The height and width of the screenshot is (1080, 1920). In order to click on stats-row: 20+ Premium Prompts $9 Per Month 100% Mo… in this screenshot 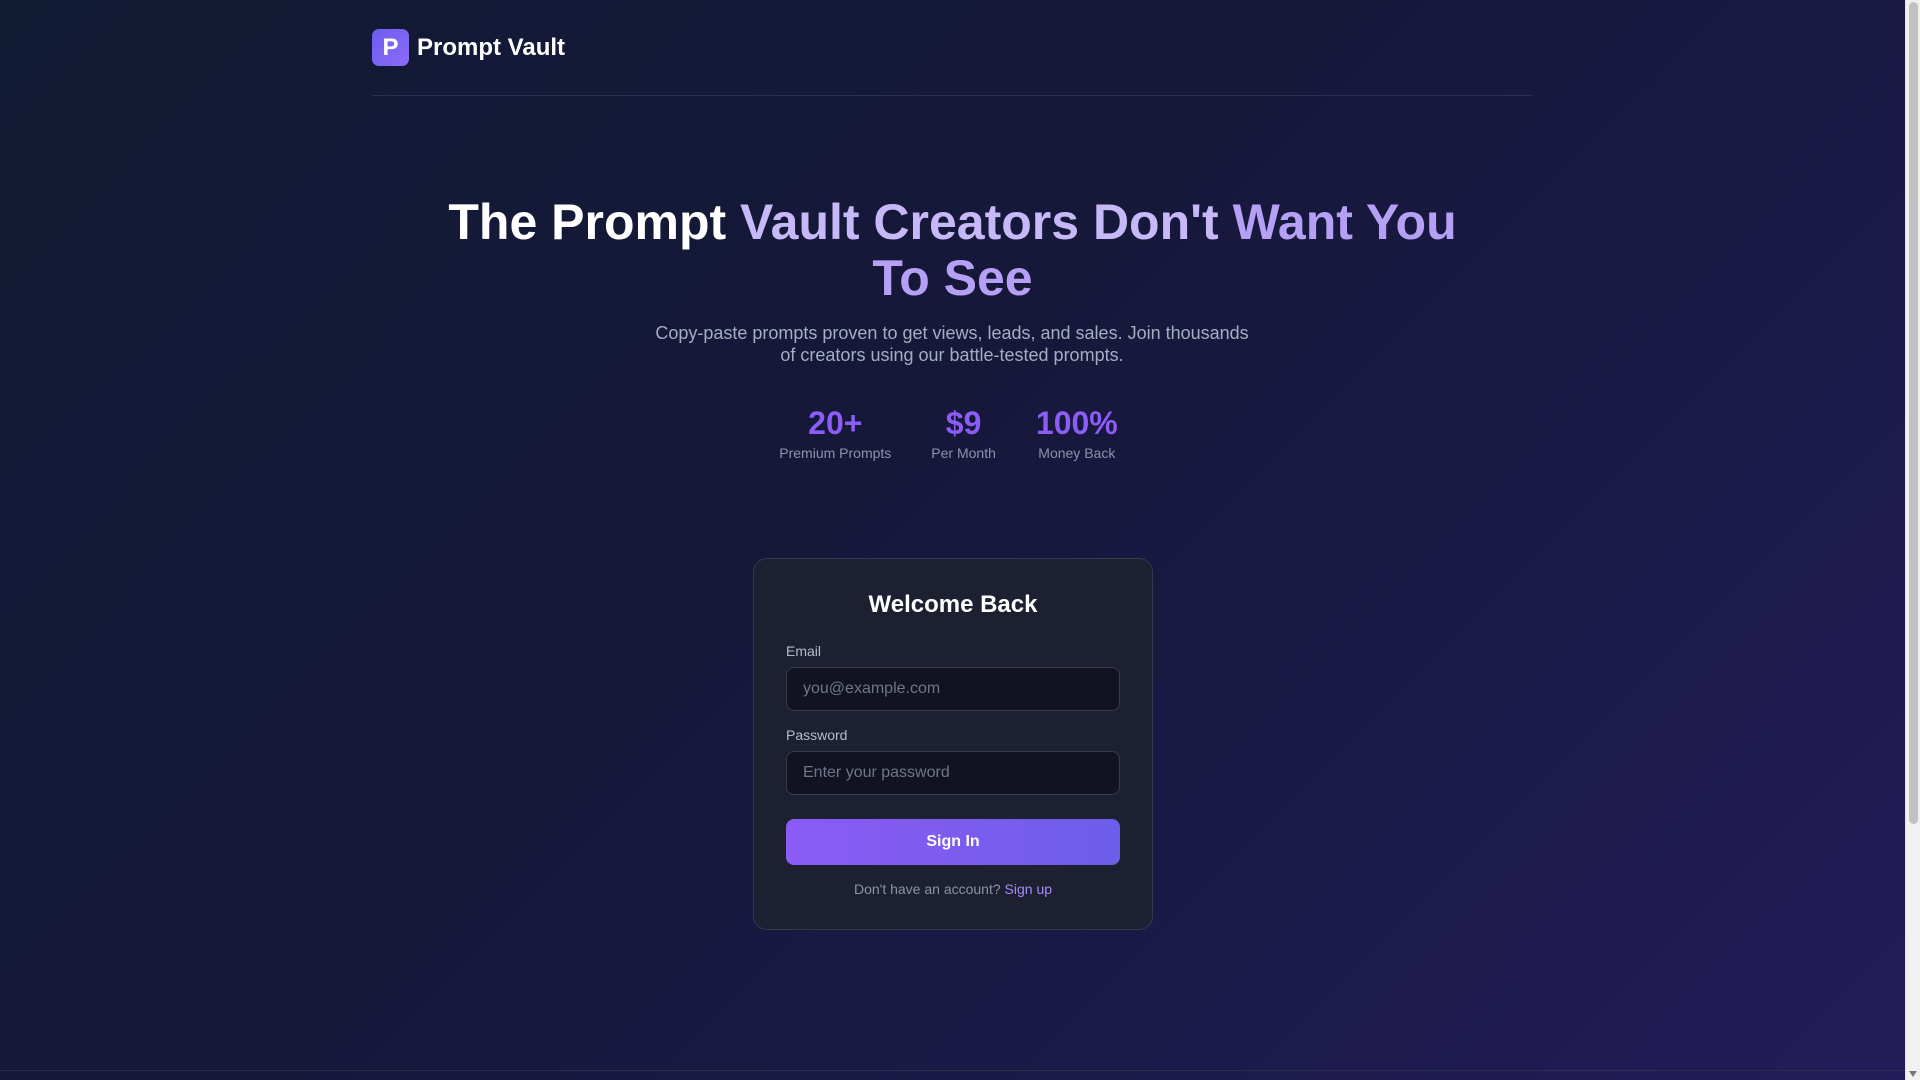, I will do `click(952, 432)`.